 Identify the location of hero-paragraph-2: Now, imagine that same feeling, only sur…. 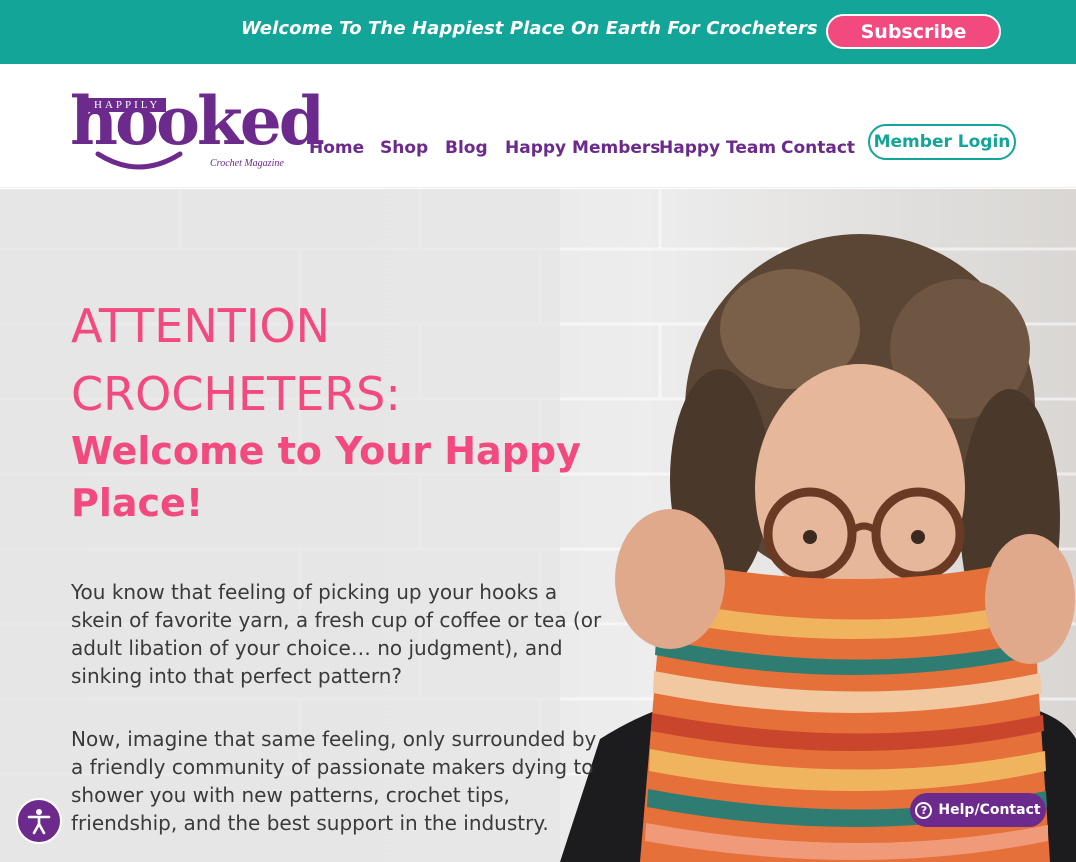
(334, 781).